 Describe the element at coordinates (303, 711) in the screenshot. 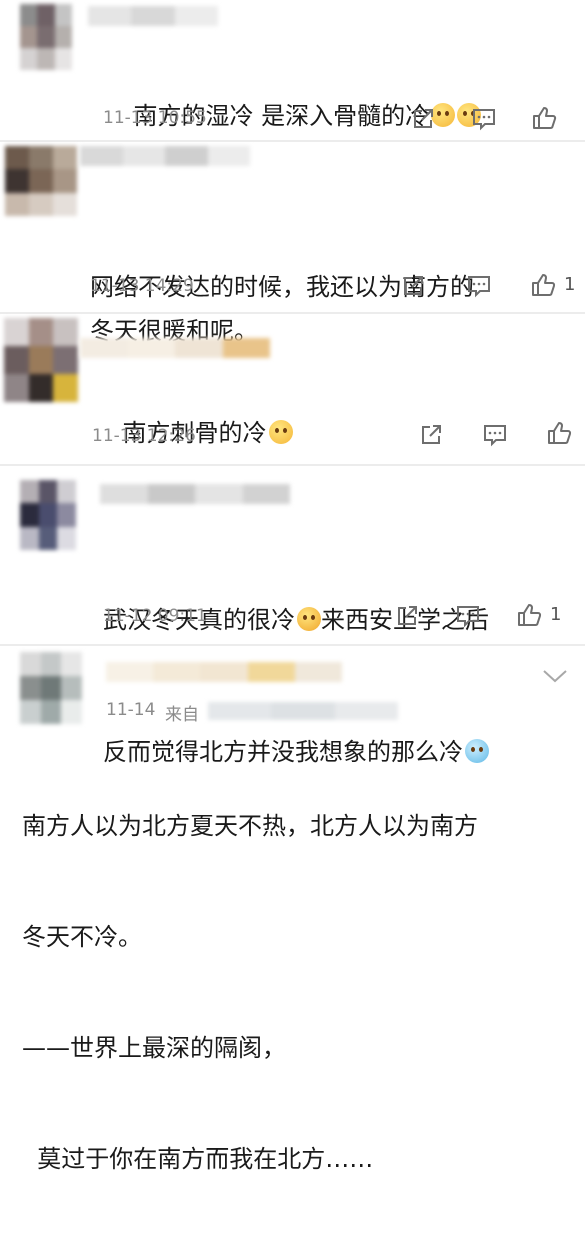

I see `post-source` at that location.